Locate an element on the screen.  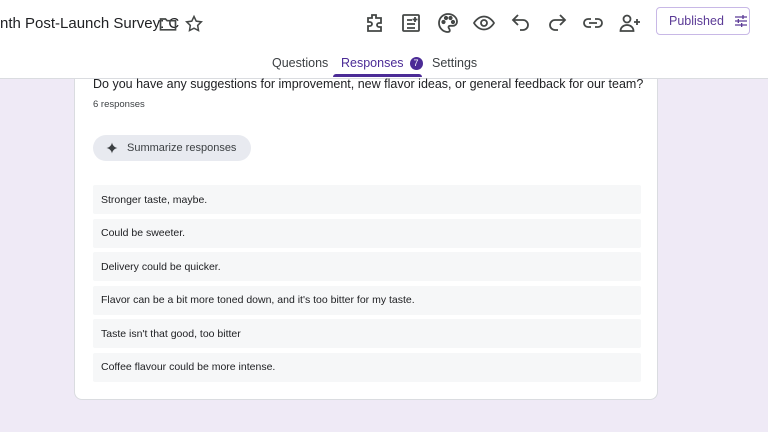
tab-responses-label: Responses is located at coordinates (372, 63).